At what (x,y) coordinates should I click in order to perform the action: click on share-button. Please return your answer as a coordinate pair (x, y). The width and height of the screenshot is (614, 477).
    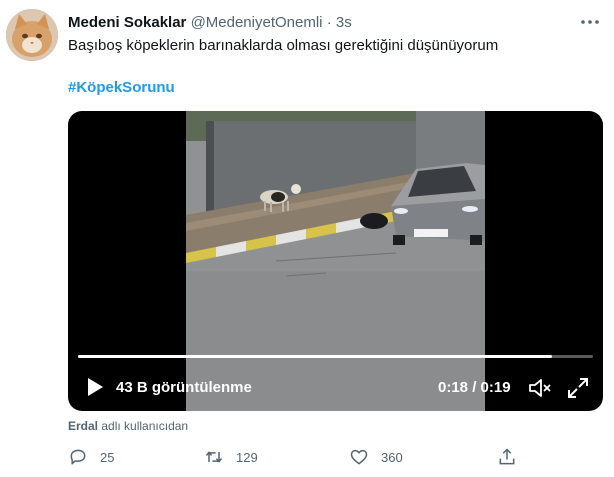
    Looking at the image, I should click on (507, 457).